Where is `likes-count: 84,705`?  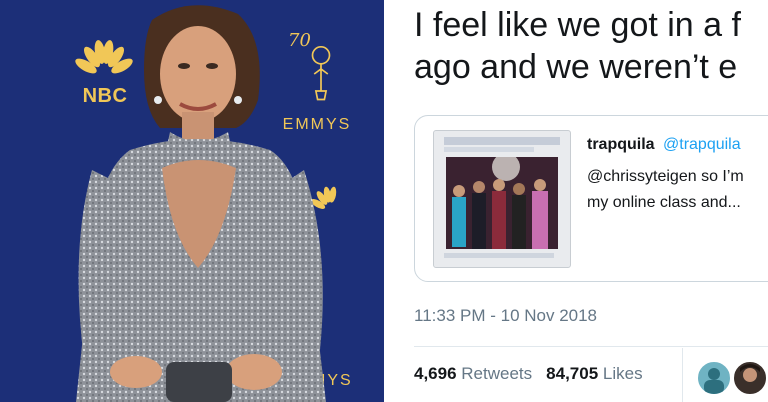 likes-count: 84,705 is located at coordinates (572, 373).